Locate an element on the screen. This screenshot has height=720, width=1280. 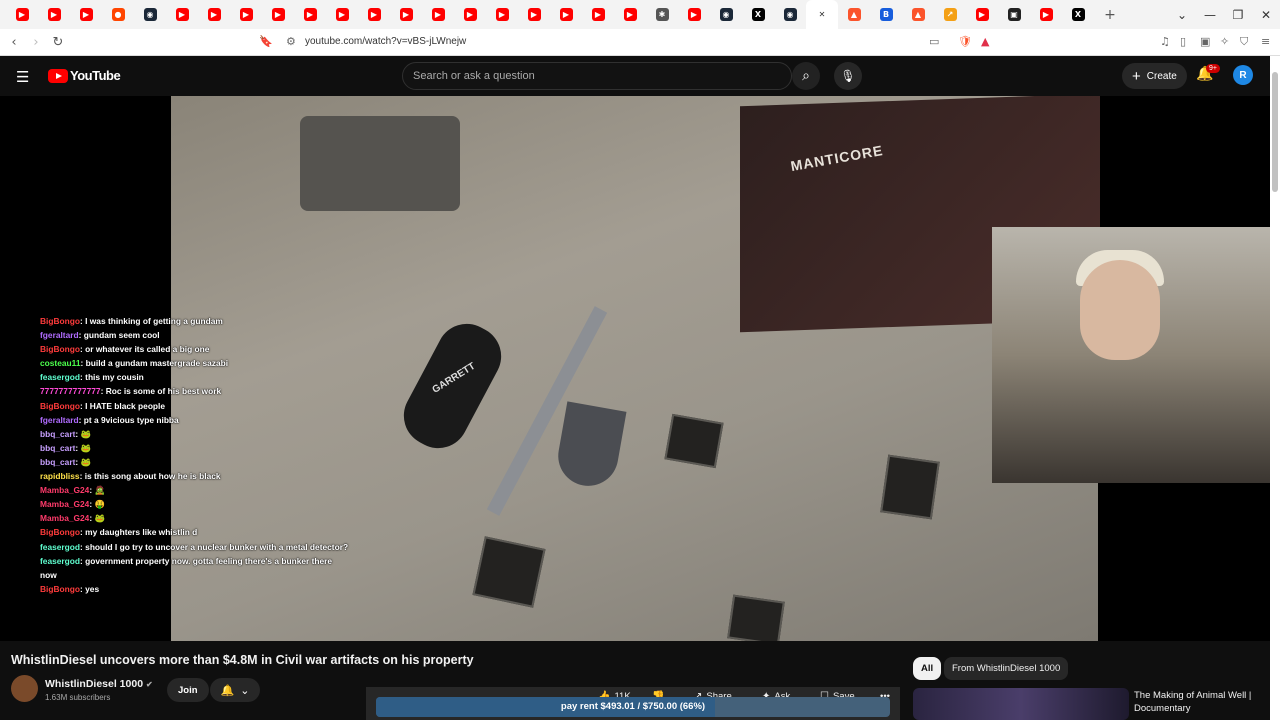
subscriber-count: 1.63M subscribers is located at coordinates (78, 697).